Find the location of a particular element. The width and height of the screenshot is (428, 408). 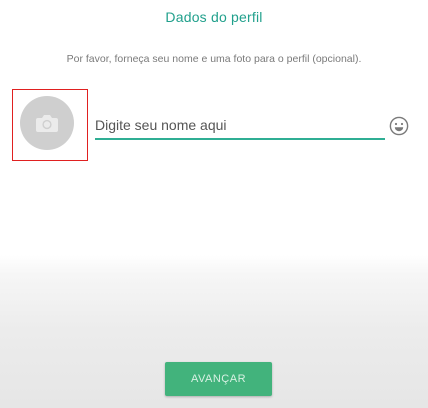

camera-icon is located at coordinates (47, 123).